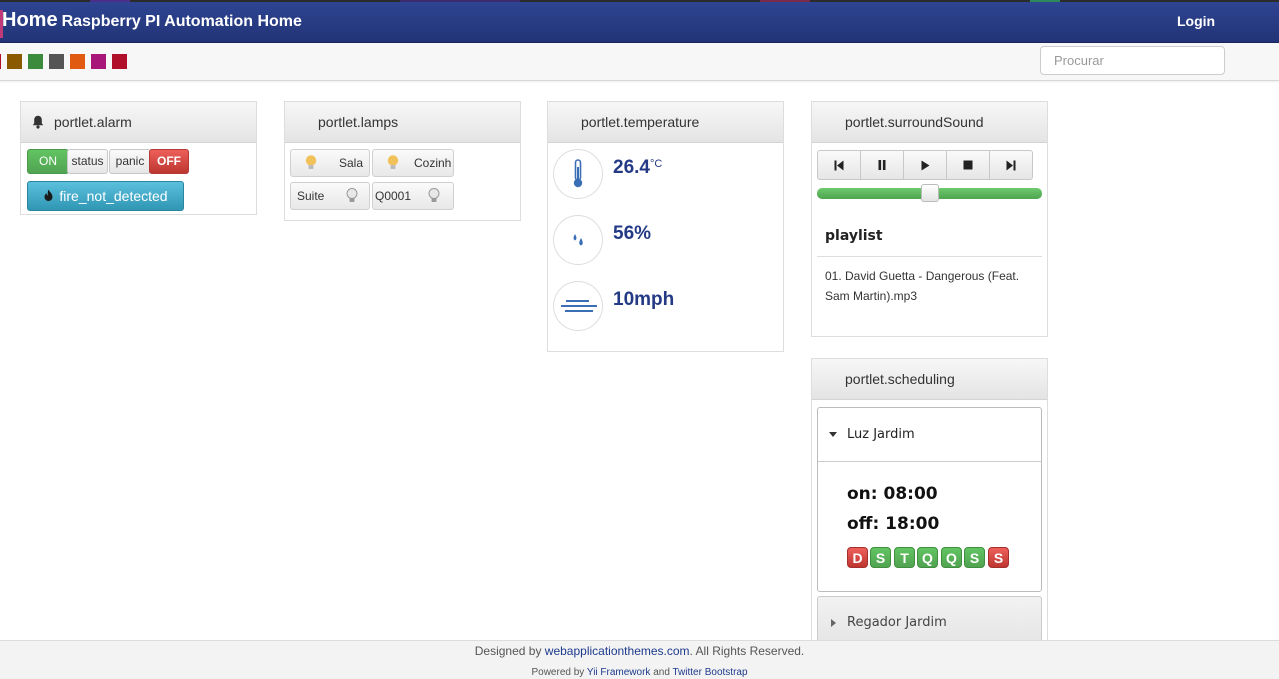 The width and height of the screenshot is (1279, 679). Describe the element at coordinates (639, 62) in the screenshot. I see `sub-toolbar` at that location.